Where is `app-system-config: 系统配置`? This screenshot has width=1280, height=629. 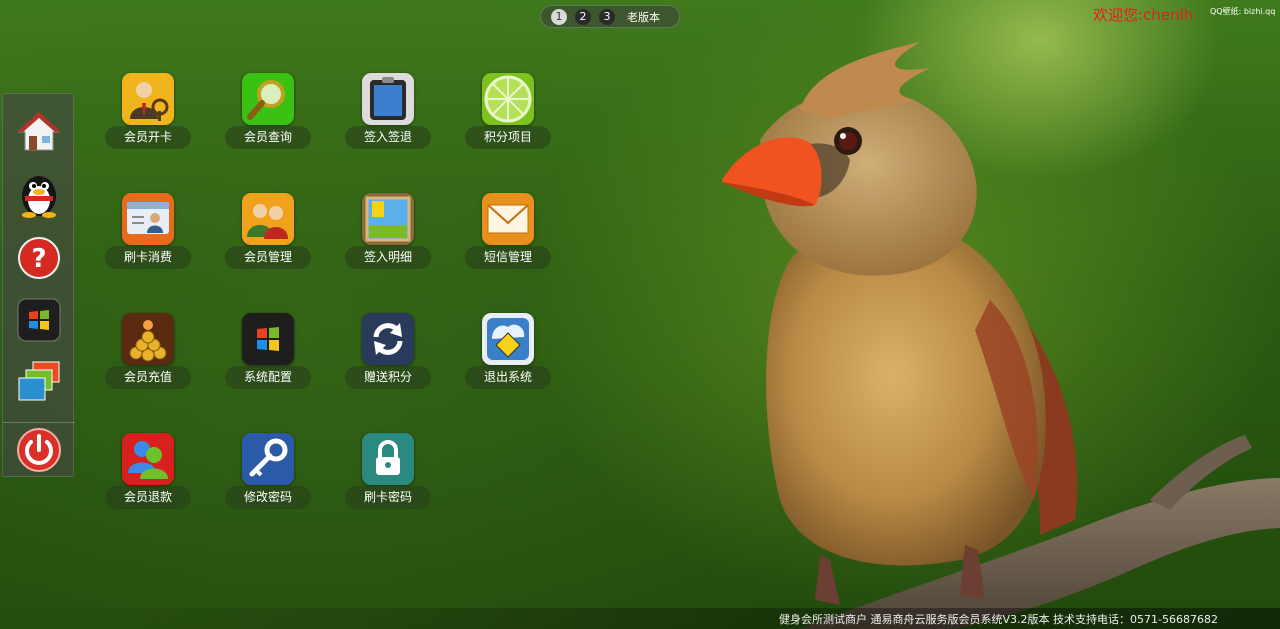 app-system-config: 系统配置 is located at coordinates (270, 355).